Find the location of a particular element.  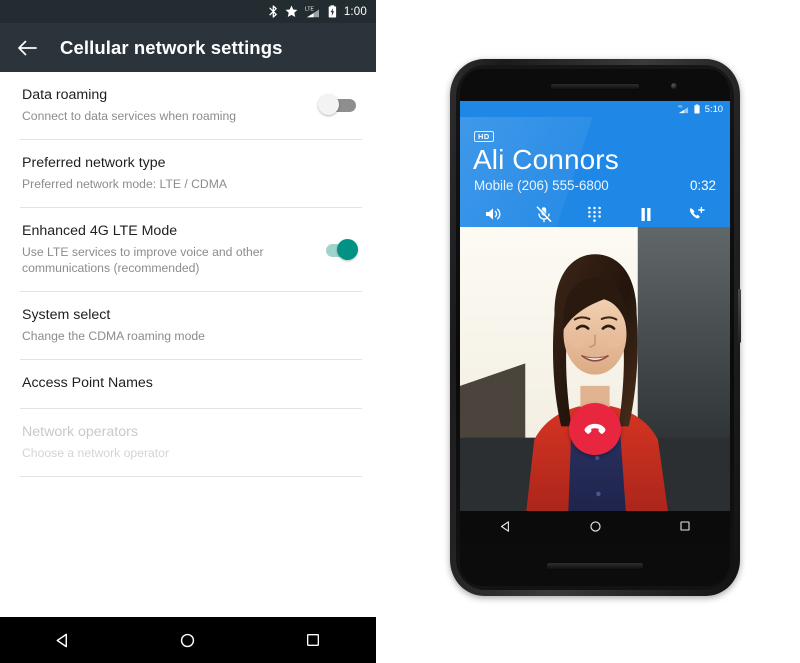

phone-nav-bar is located at coordinates (595, 526).